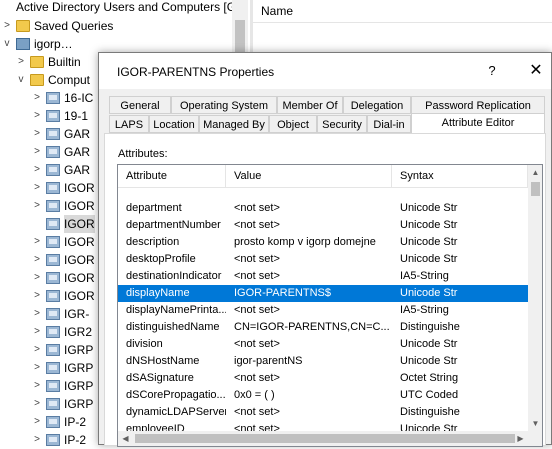 The width and height of the screenshot is (552, 449). What do you see at coordinates (478, 105) in the screenshot?
I see `tab-password-replication: Password Replication` at bounding box center [478, 105].